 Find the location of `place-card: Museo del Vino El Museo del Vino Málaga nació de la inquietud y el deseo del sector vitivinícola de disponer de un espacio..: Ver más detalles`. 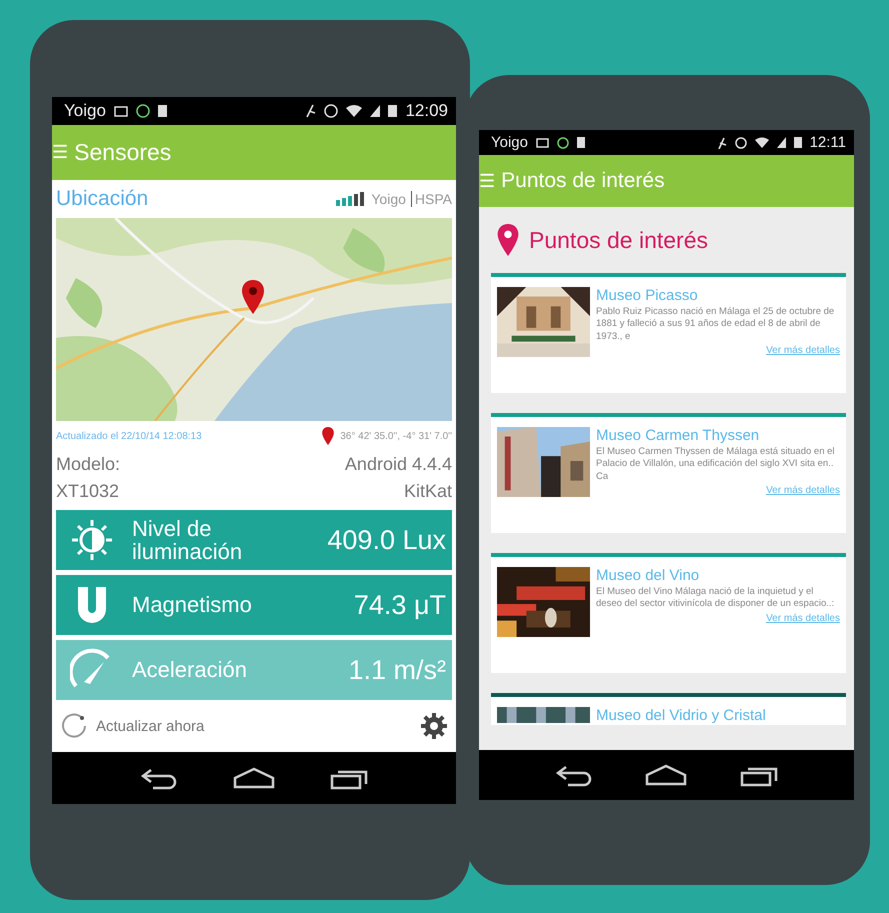

place-card: Museo del Vino El Museo del Vino Málaga nació de la inquietud y el deseo del sector vitivinícola de disponer de un espacio..: Ver más detalles is located at coordinates (668, 613).